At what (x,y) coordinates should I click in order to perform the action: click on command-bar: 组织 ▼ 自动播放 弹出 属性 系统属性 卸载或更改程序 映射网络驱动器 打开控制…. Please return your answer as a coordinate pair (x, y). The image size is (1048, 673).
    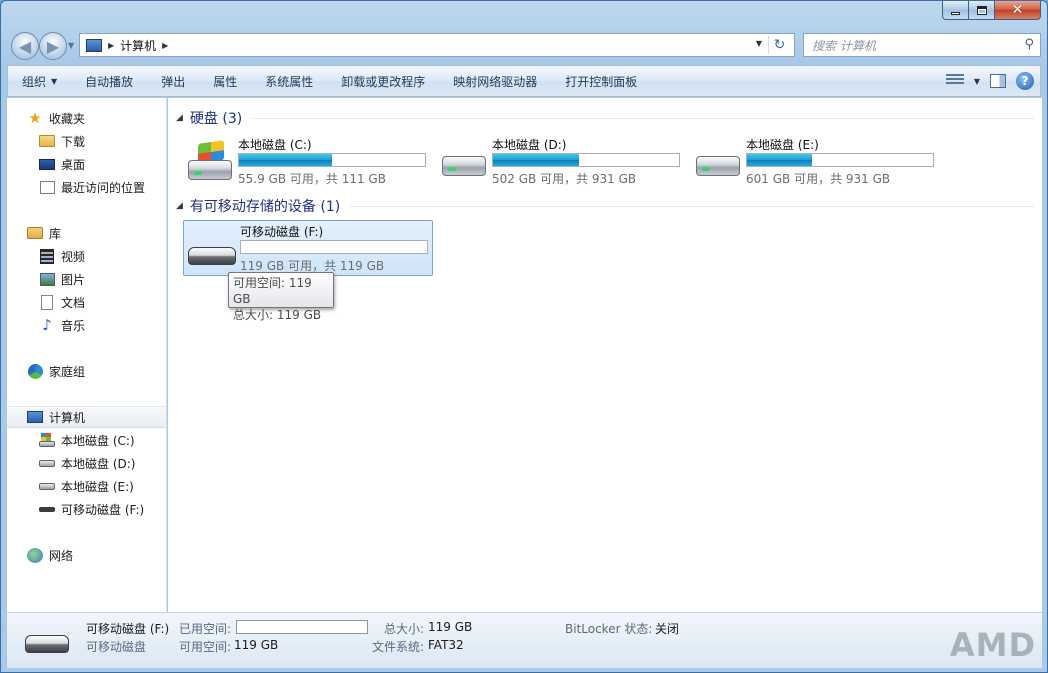
    Looking at the image, I should click on (524, 81).